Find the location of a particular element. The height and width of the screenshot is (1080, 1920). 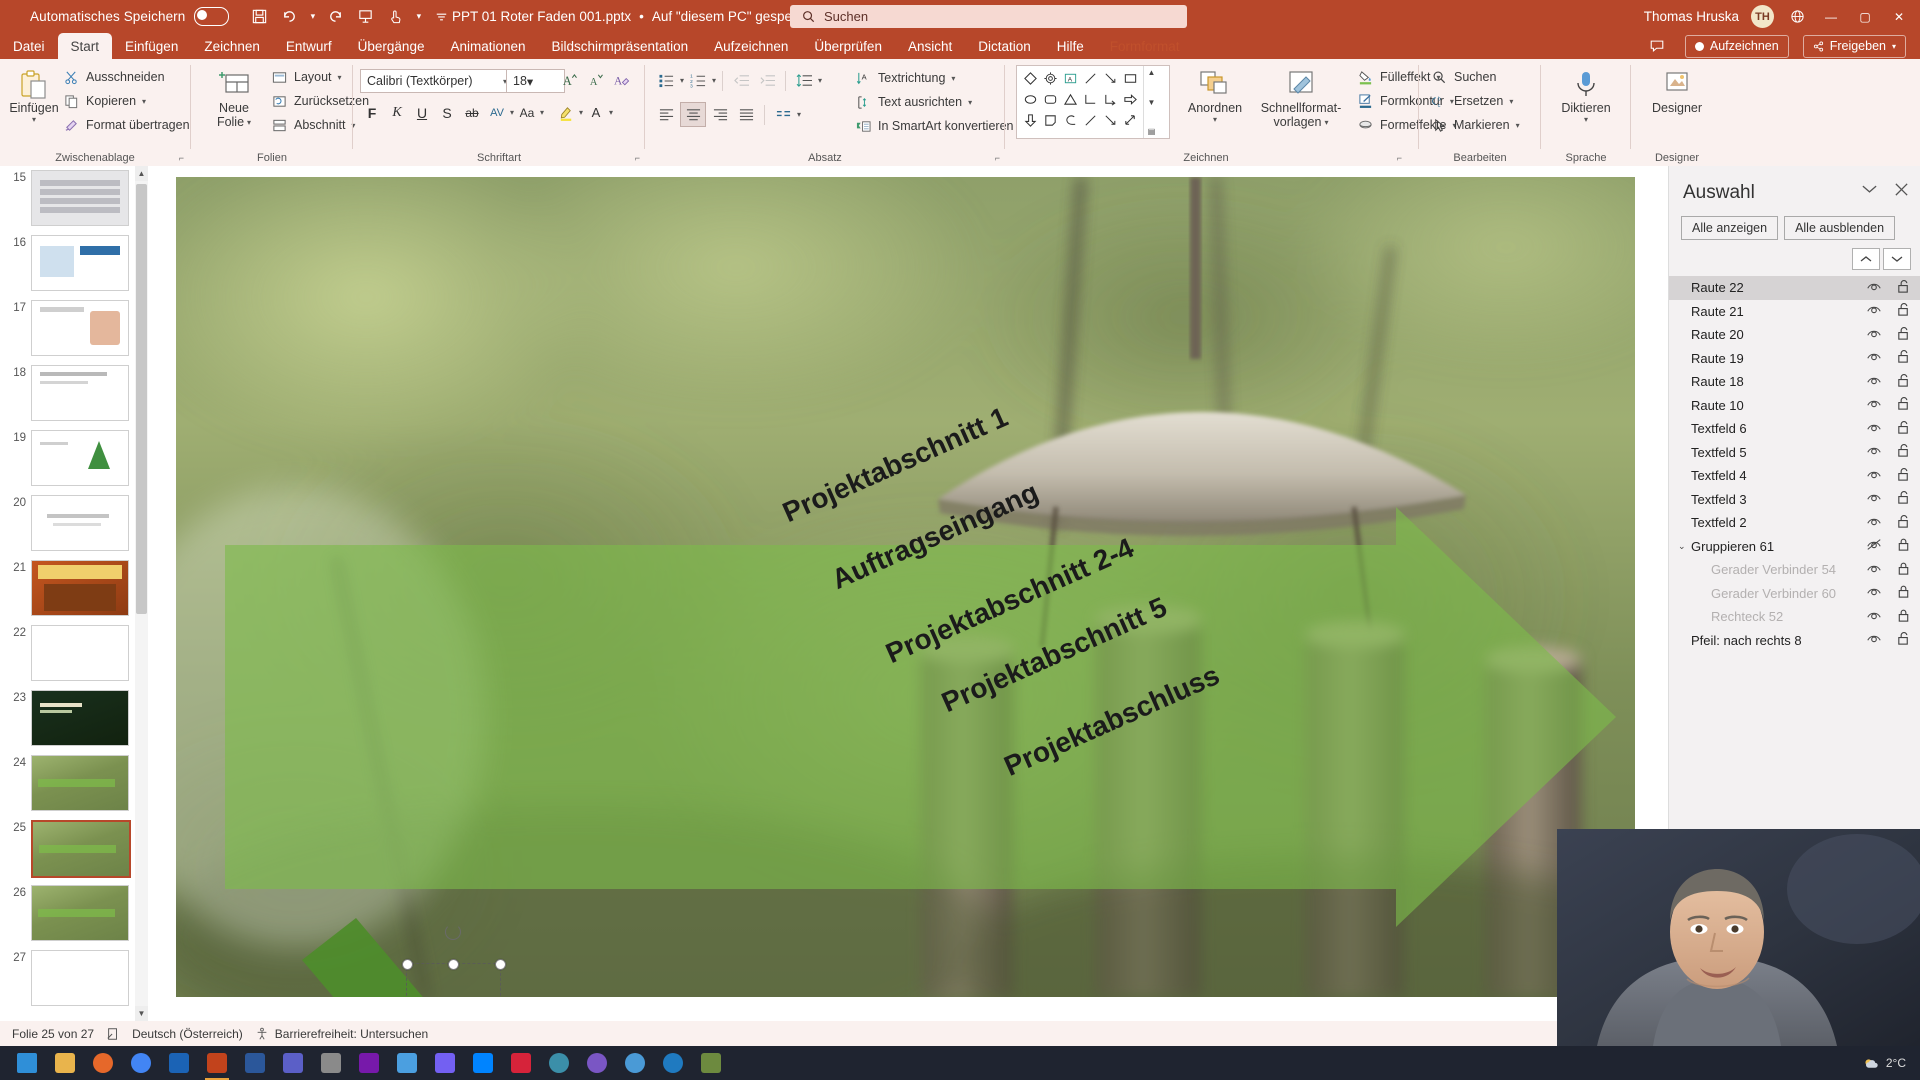

arrange-button: Anordnen ▾ is located at coordinates (1215, 96).